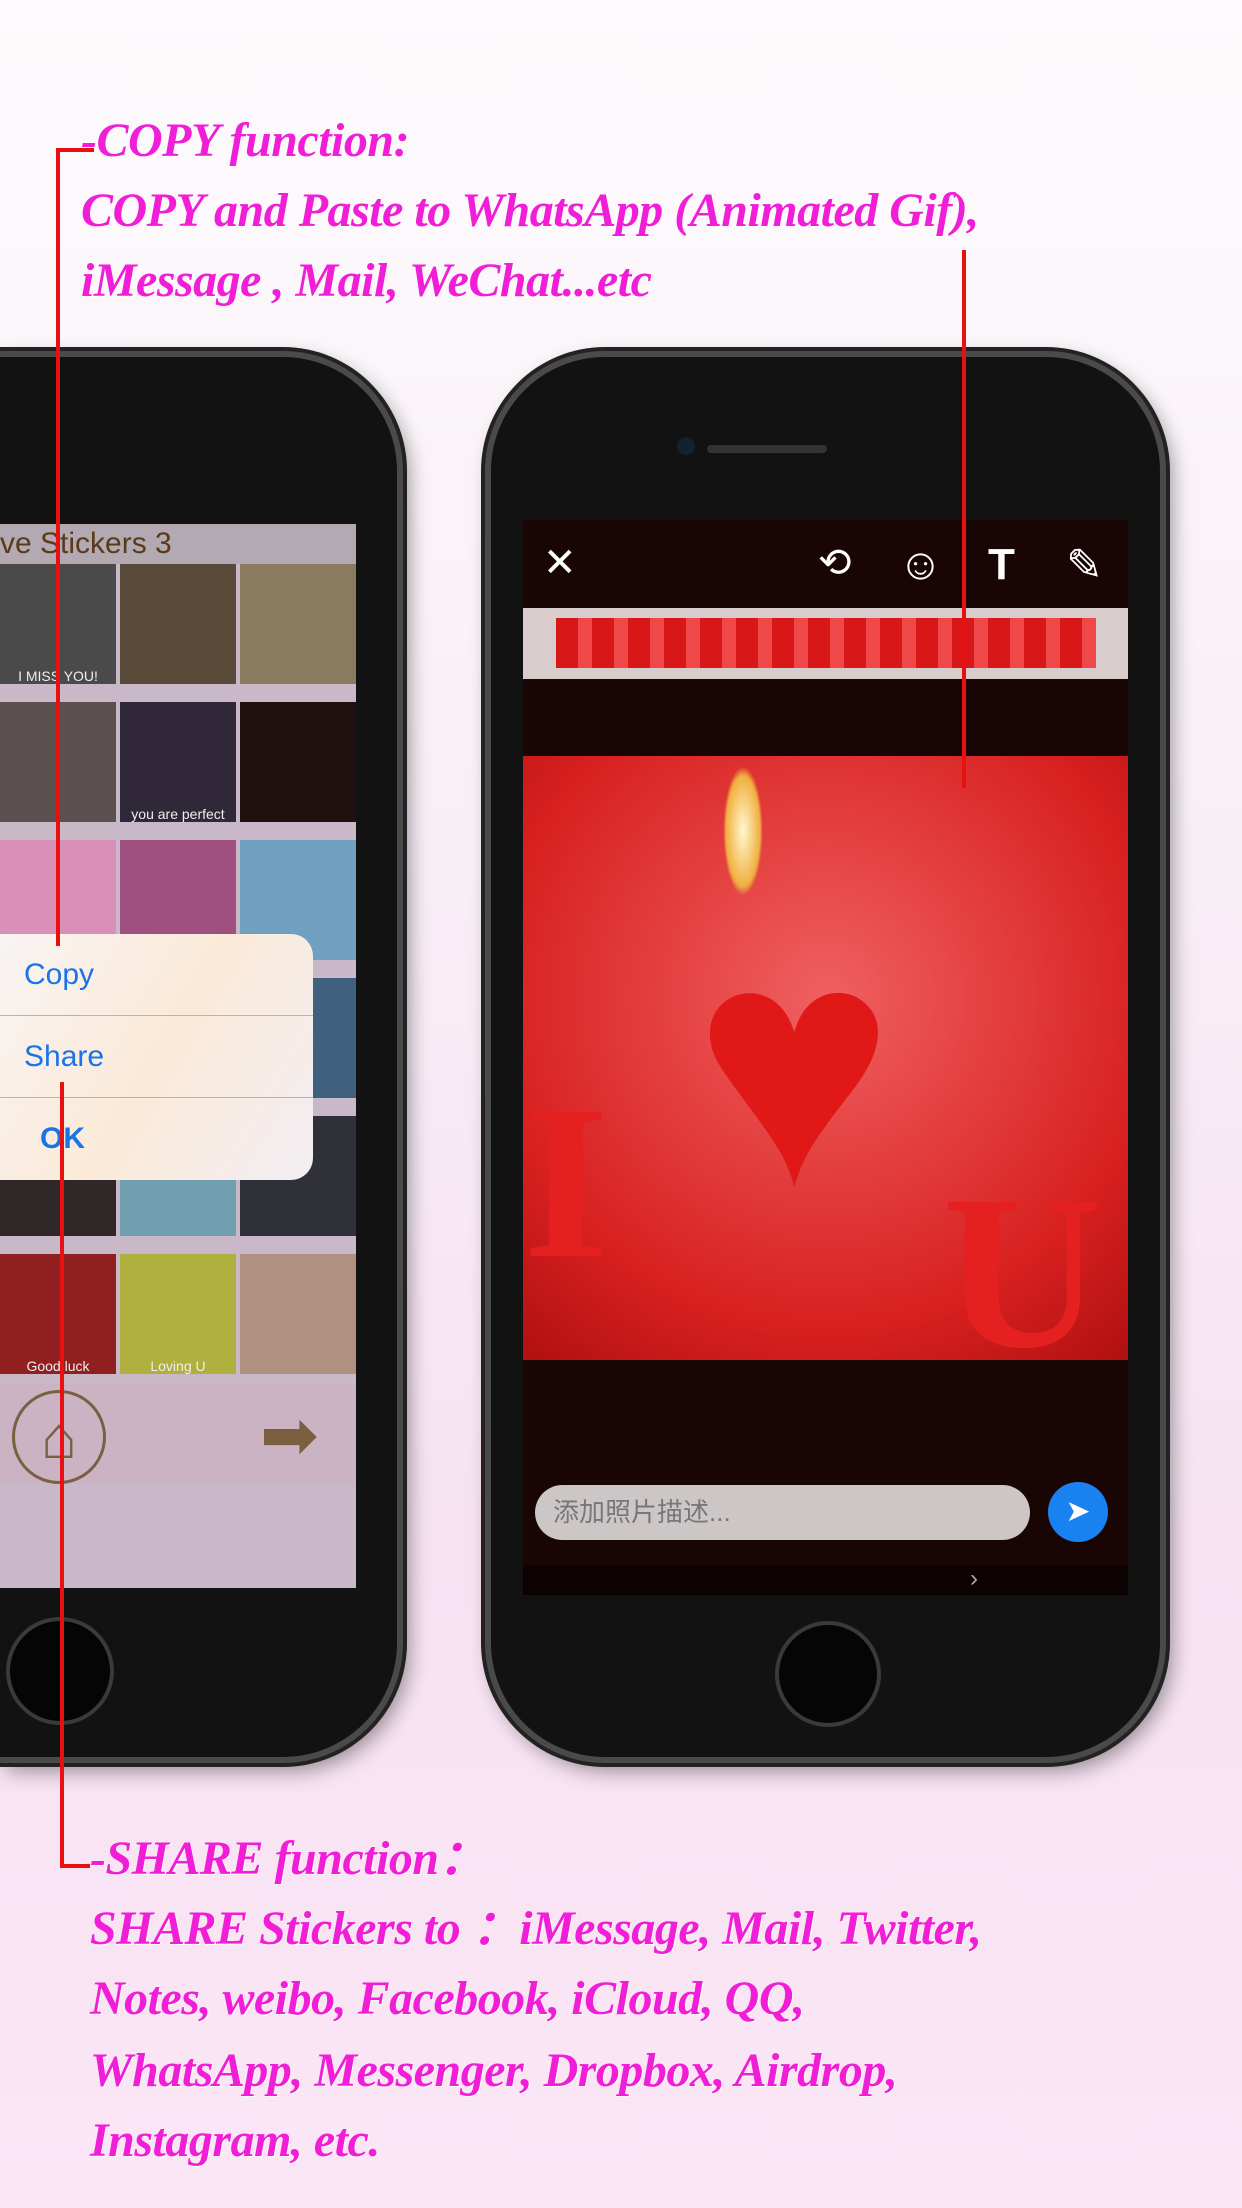 The height and width of the screenshot is (2208, 1242). Describe the element at coordinates (560, 563) in the screenshot. I see `close-icon: ✕` at that location.